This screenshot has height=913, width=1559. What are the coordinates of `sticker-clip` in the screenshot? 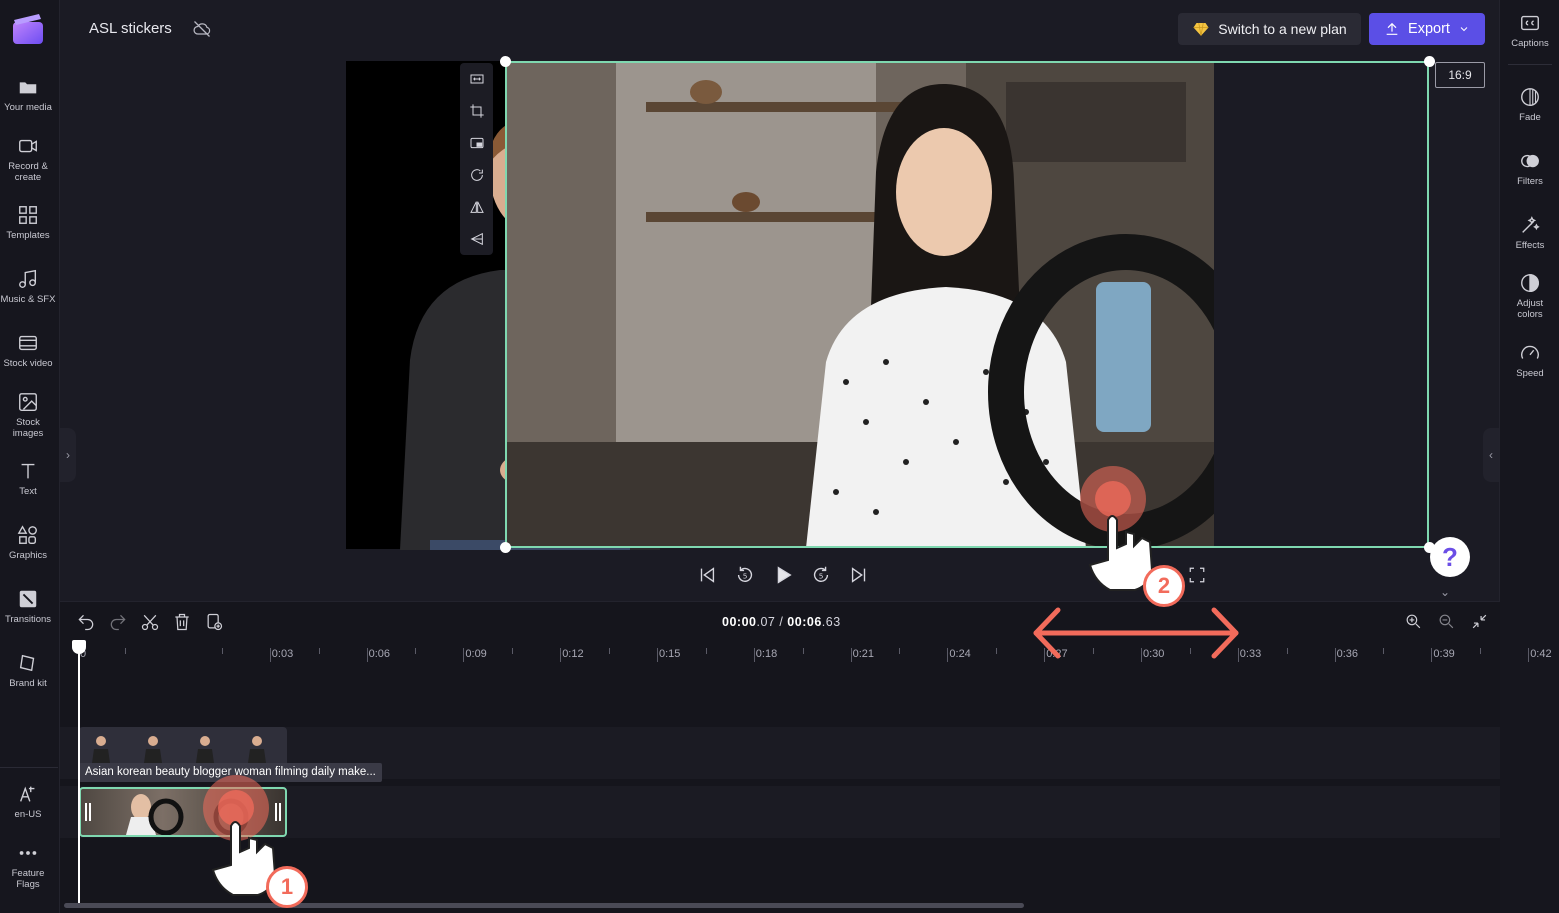 It's located at (183, 747).